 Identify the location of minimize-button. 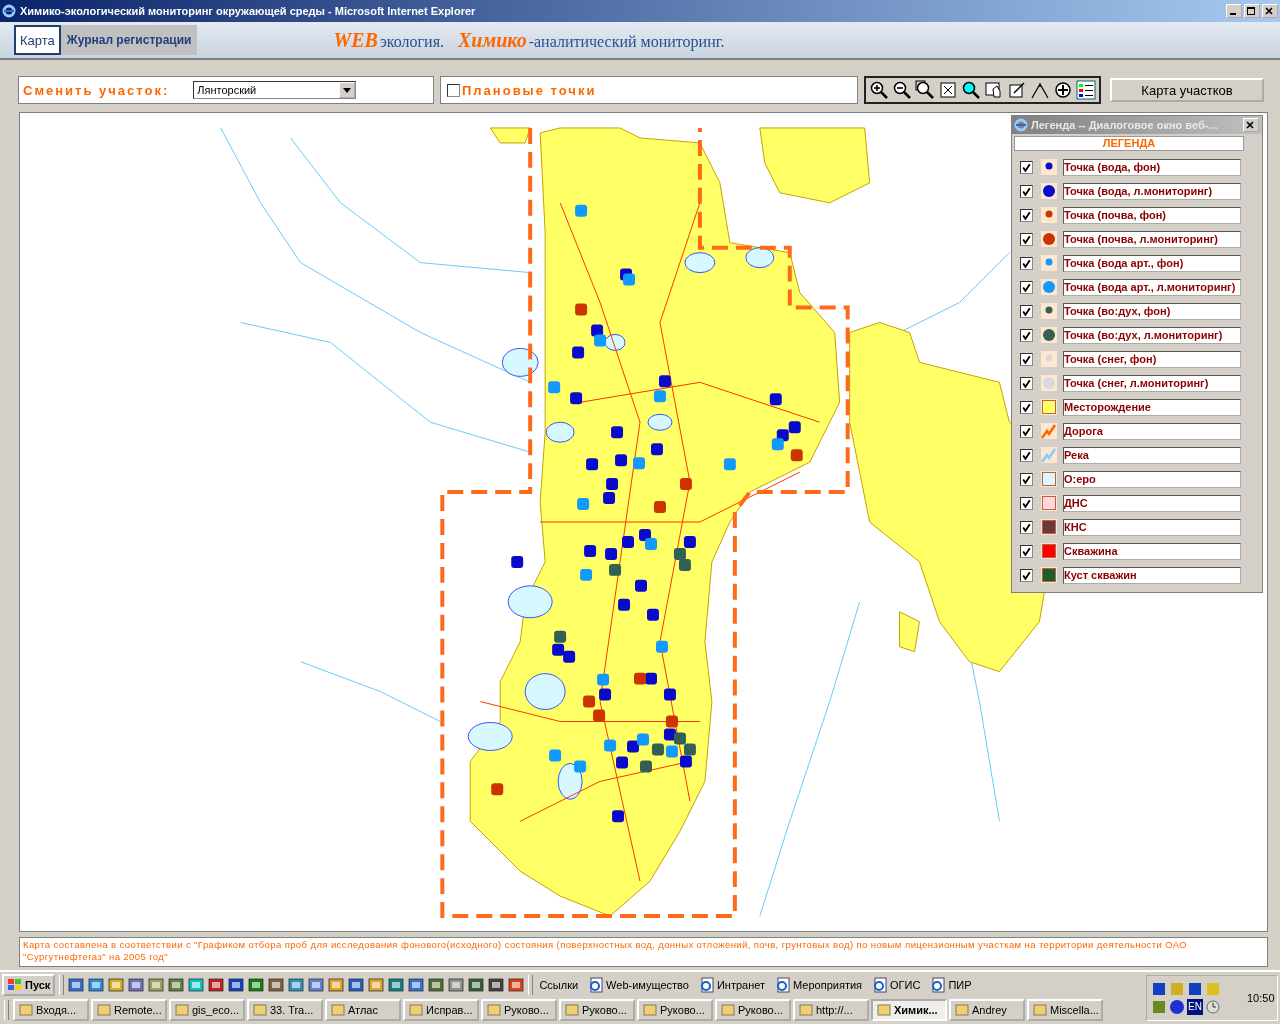
(1234, 11).